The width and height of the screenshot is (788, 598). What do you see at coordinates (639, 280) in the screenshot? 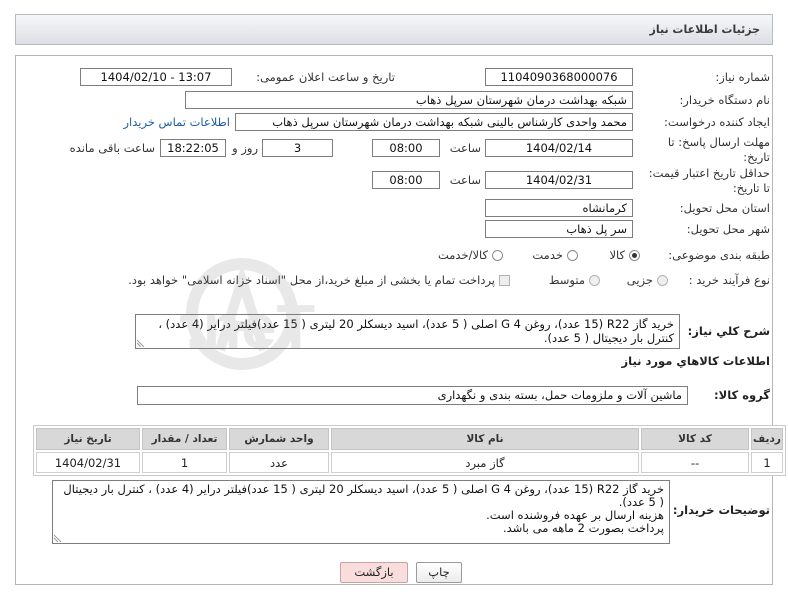
I see `process-option-minor-label: جزیی` at bounding box center [639, 280].